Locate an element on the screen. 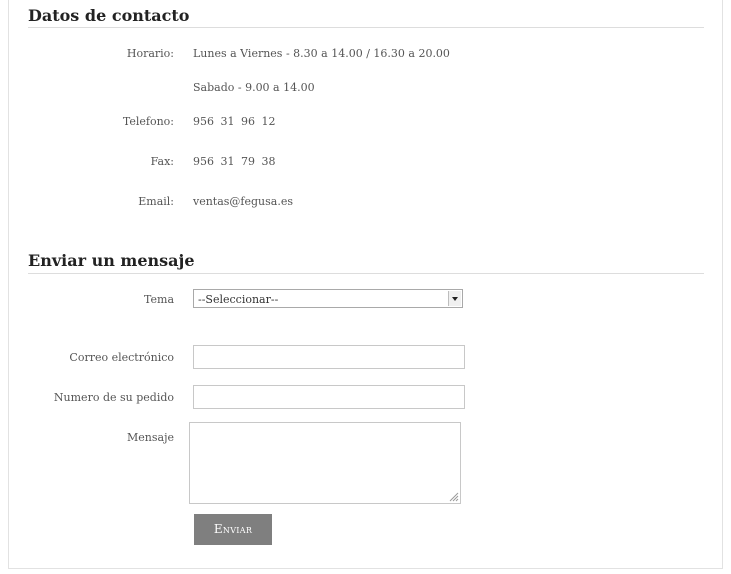 This screenshot has width=731, height=574. fax-value: 956 31 79 38 is located at coordinates (234, 161).